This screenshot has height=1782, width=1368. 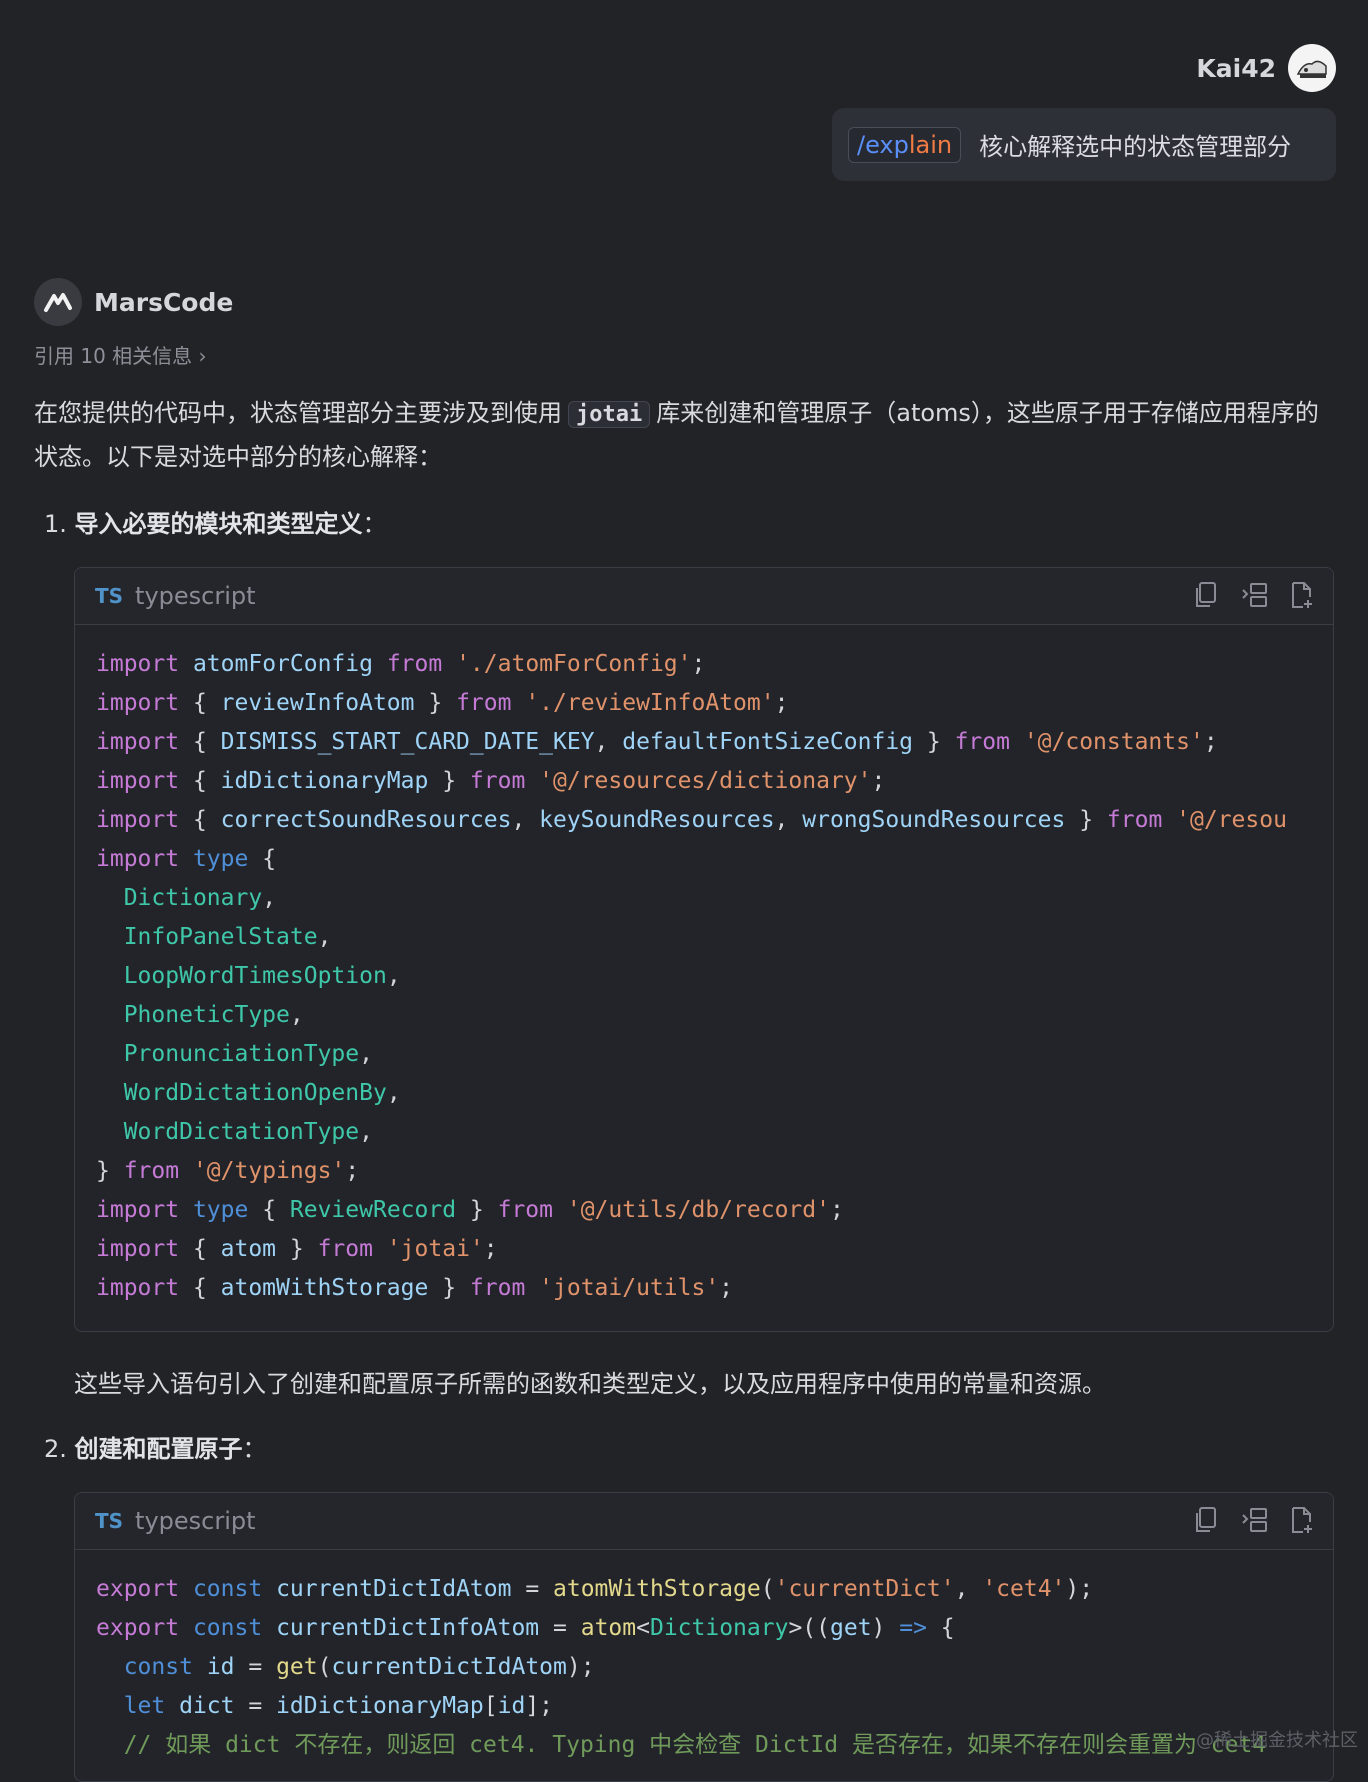 I want to click on code-line: LoopWordTimesOption,, so click(x=262, y=976).